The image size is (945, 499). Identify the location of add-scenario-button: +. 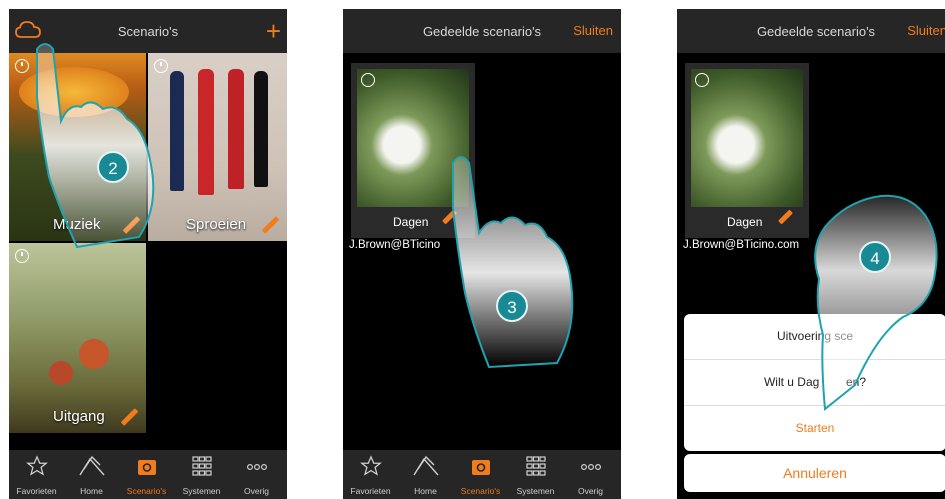
(273, 31).